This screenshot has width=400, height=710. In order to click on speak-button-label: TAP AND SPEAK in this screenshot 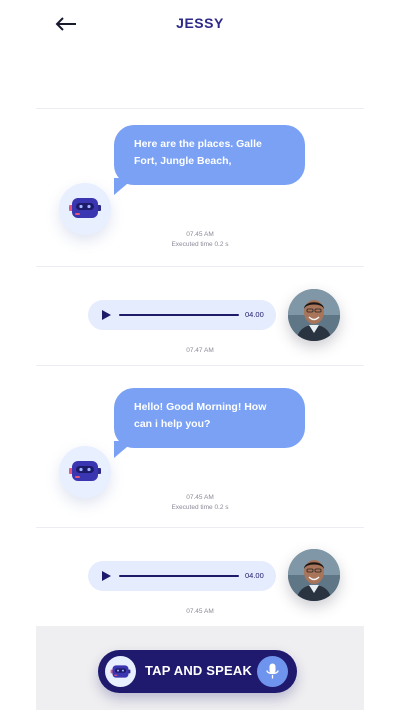, I will do `click(199, 670)`.